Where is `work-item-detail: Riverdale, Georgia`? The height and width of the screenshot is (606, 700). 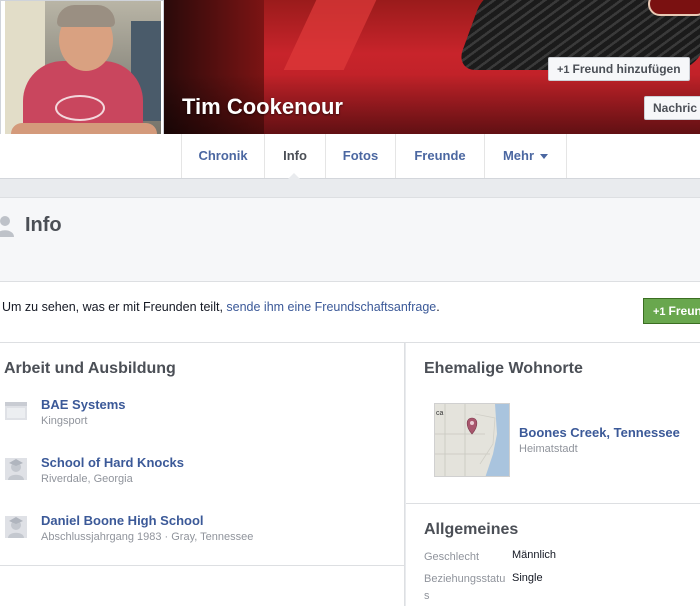 work-item-detail: Riverdale, Georgia is located at coordinates (87, 479).